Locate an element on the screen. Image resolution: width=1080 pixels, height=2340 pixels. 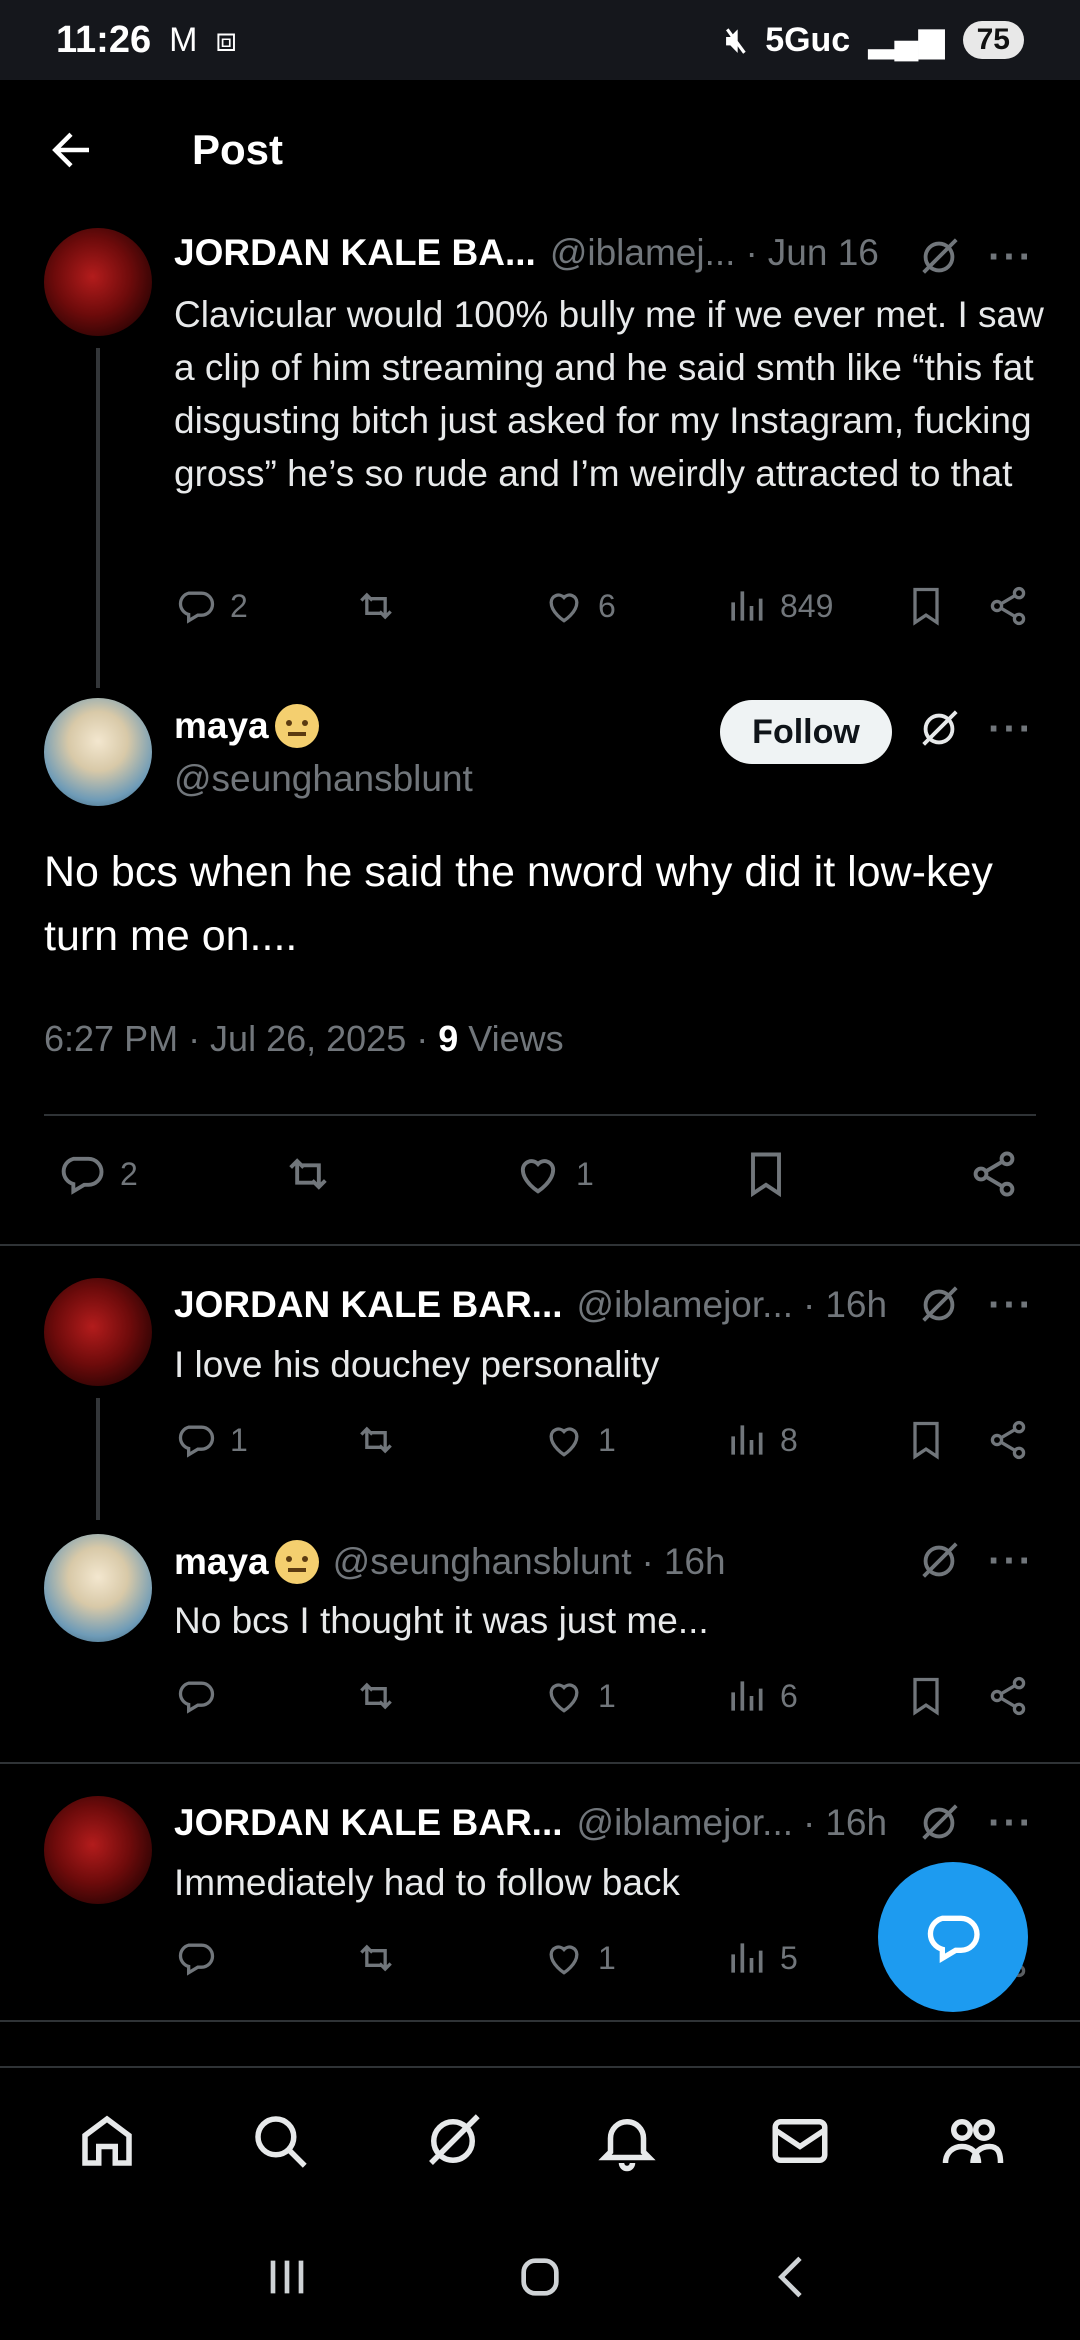
follow-button: Follow is located at coordinates (806, 732).